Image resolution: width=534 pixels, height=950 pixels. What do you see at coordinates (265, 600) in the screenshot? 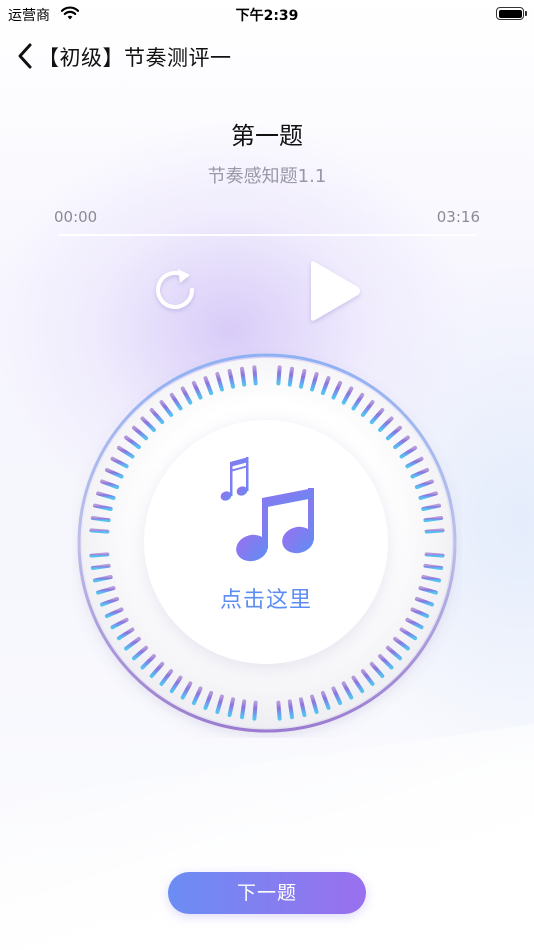
I see `tap-label: 点击这里` at bounding box center [265, 600].